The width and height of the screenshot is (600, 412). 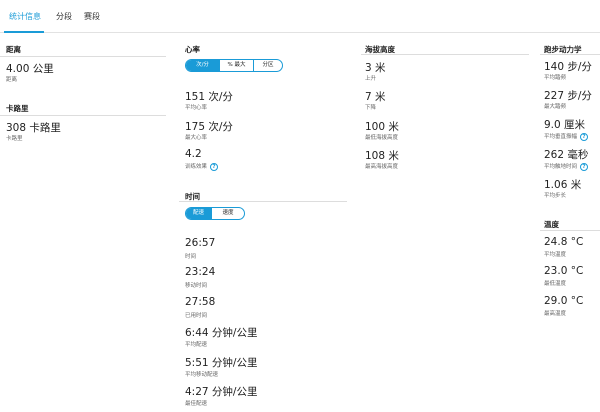 What do you see at coordinates (193, 154) in the screenshot?
I see `stat-value-training-effect: 4.2` at bounding box center [193, 154].